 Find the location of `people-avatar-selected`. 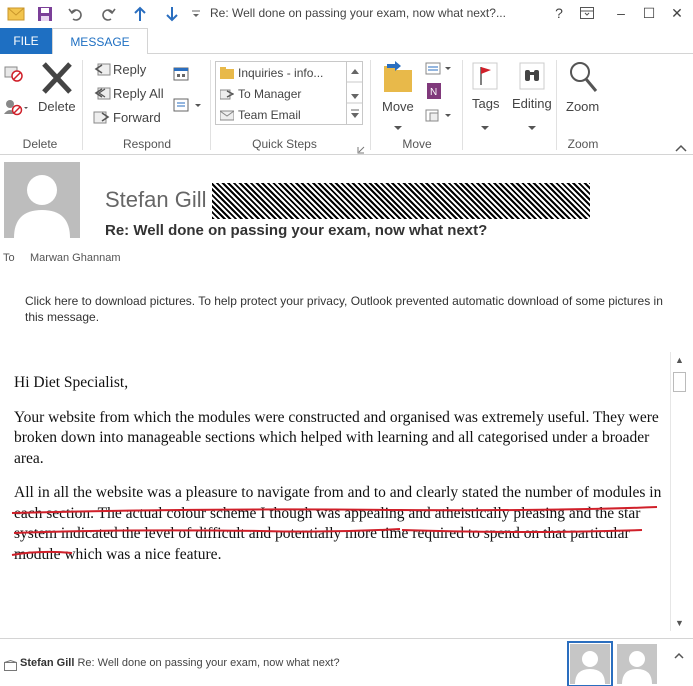

people-avatar-selected is located at coordinates (590, 663).